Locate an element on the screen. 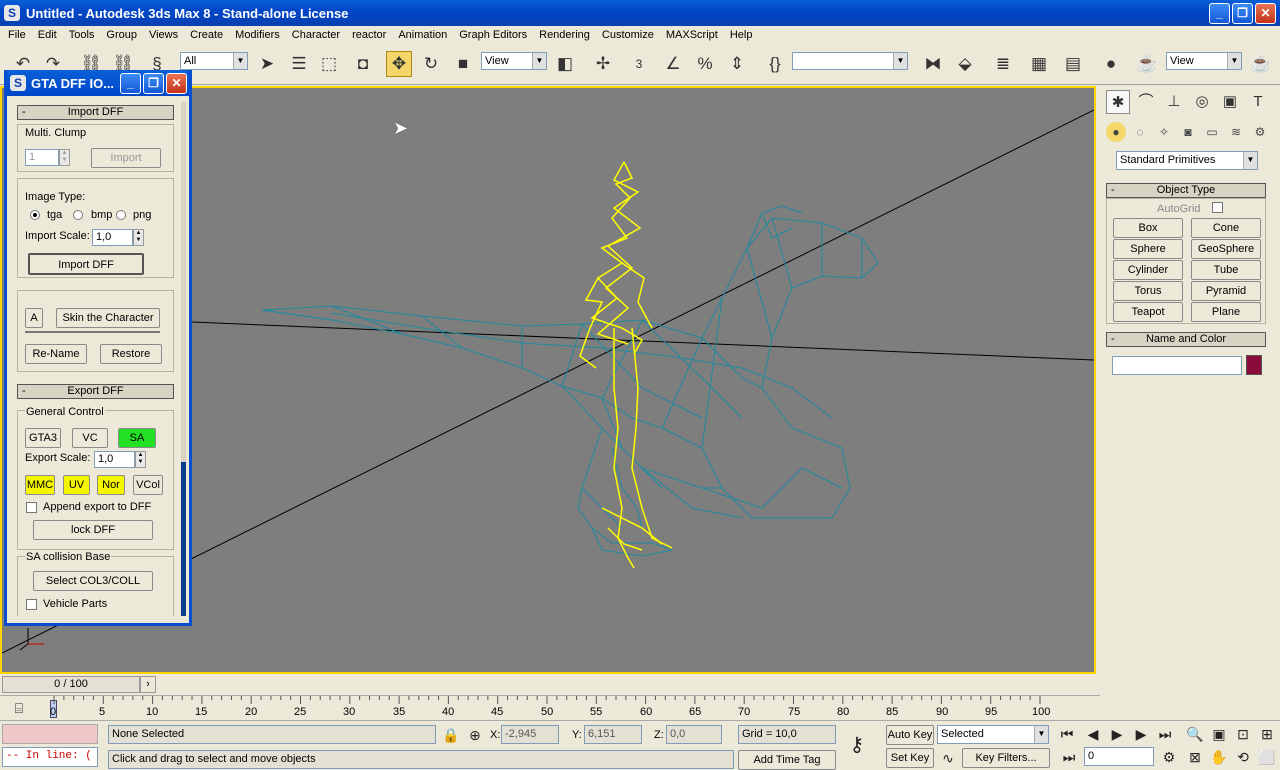 This screenshot has height=770, width=1280. select-and-scale-icon: ■ is located at coordinates (463, 64).